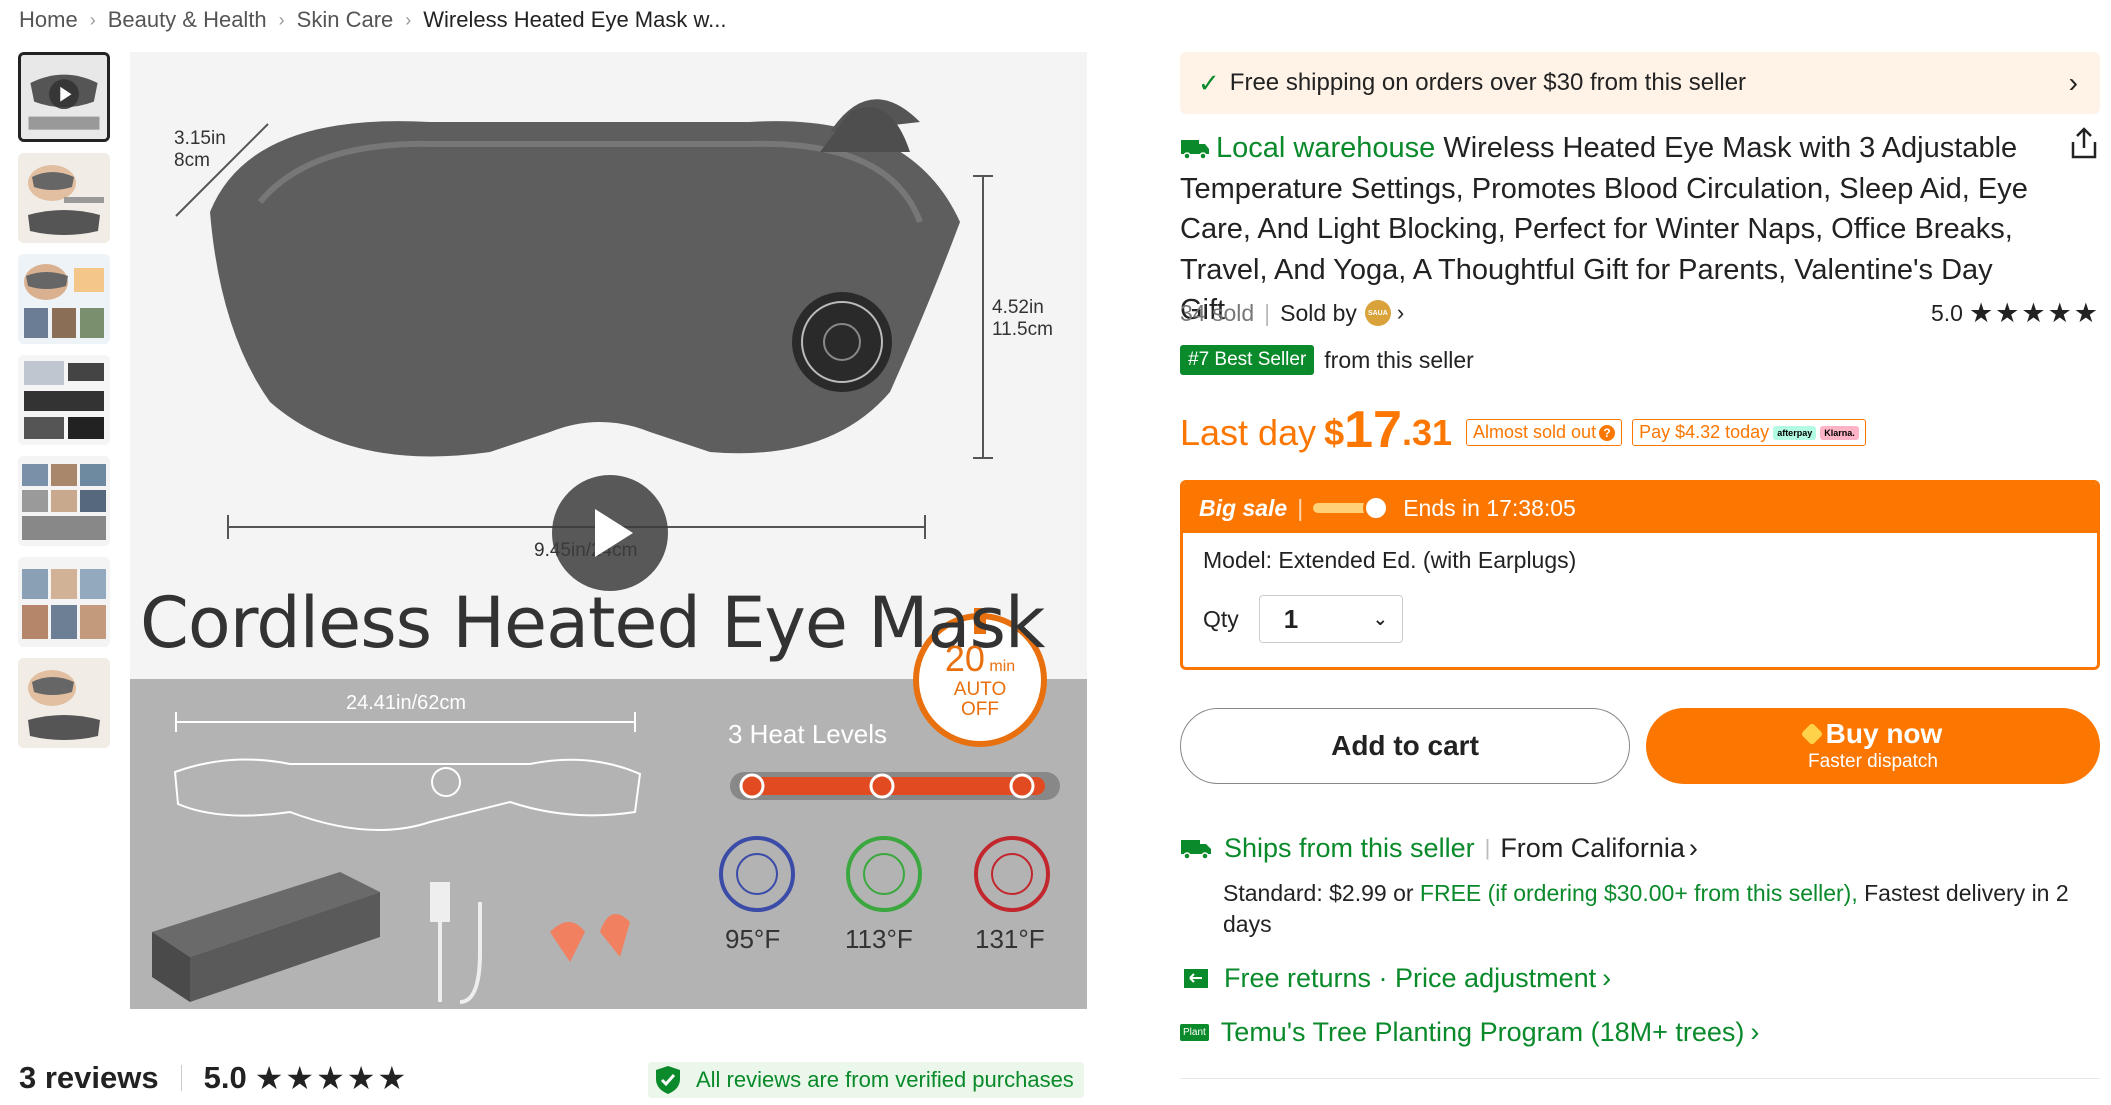 The width and height of the screenshot is (2111, 1105). I want to click on plant-icon: Plant, so click(1194, 1032).